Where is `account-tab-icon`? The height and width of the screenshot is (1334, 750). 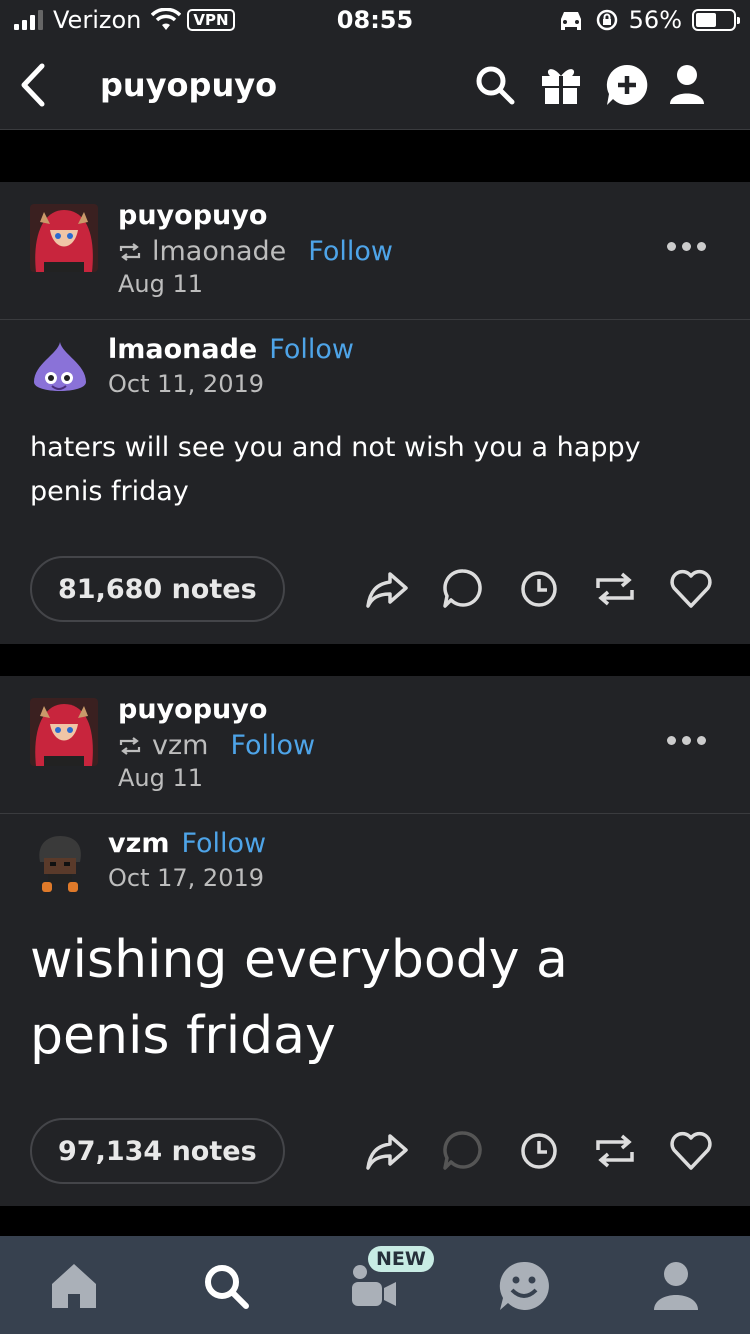
account-tab-icon is located at coordinates (676, 1286).